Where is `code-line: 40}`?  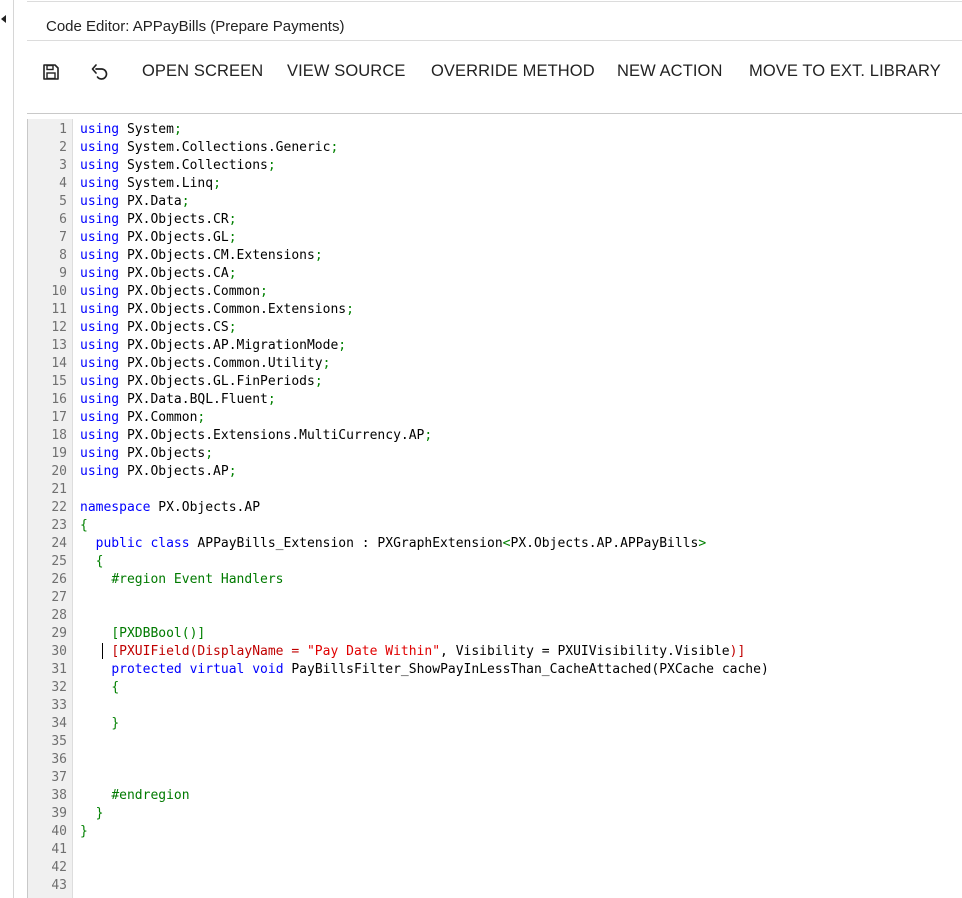
code-line: 40} is located at coordinates (495, 832).